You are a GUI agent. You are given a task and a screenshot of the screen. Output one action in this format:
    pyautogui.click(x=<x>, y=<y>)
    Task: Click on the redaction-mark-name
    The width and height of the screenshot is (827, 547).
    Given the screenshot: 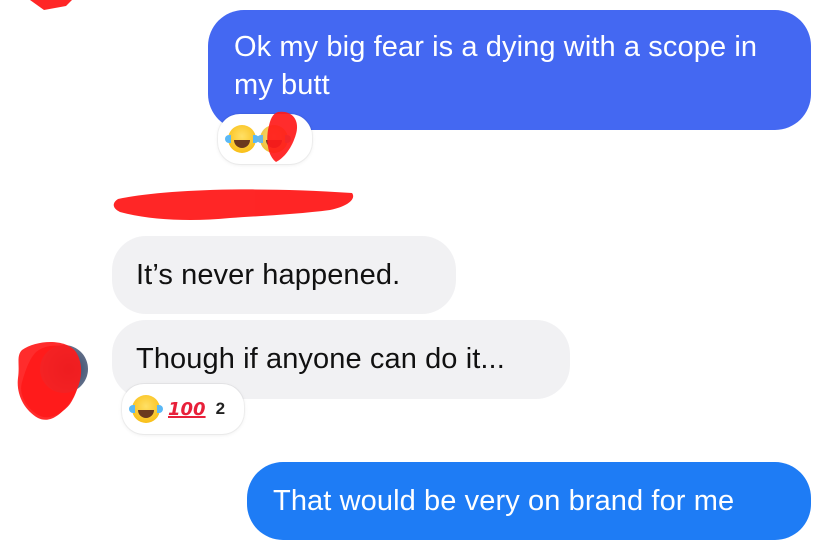 What is the action you would take?
    pyautogui.click(x=233, y=204)
    